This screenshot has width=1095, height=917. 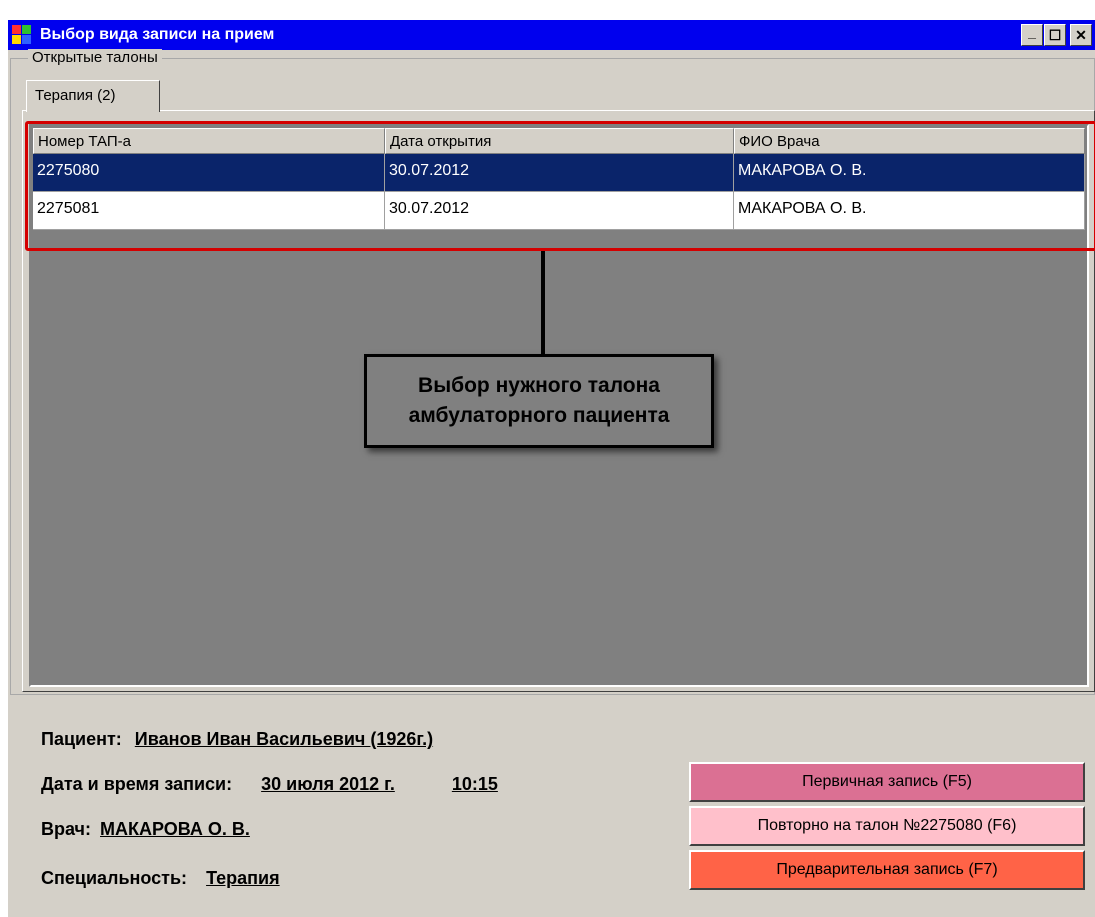 I want to click on preliminary-appointment-label: Предварительная запись (F7), so click(x=887, y=869).